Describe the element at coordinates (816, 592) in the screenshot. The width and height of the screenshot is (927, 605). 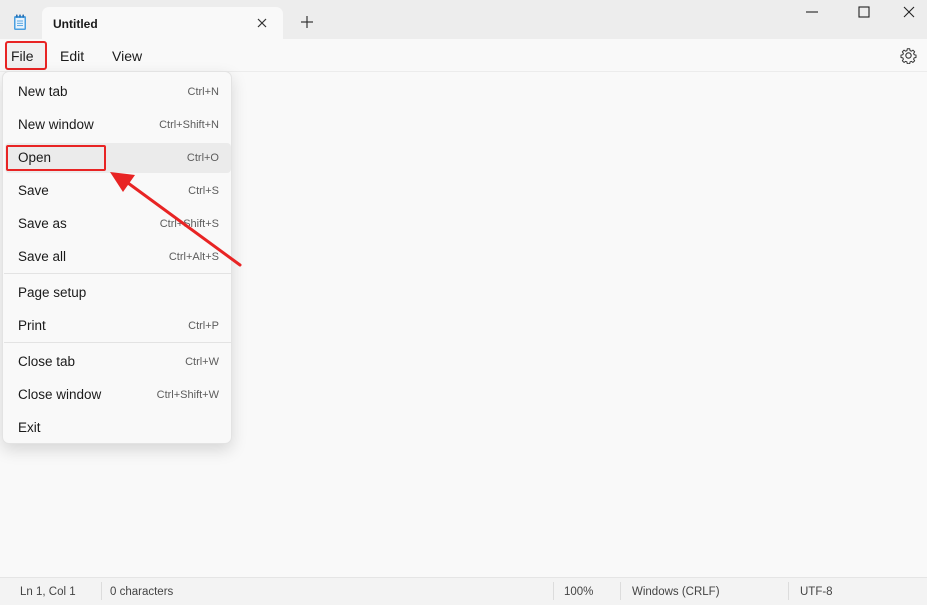
I see `encoding: UTF-8` at that location.